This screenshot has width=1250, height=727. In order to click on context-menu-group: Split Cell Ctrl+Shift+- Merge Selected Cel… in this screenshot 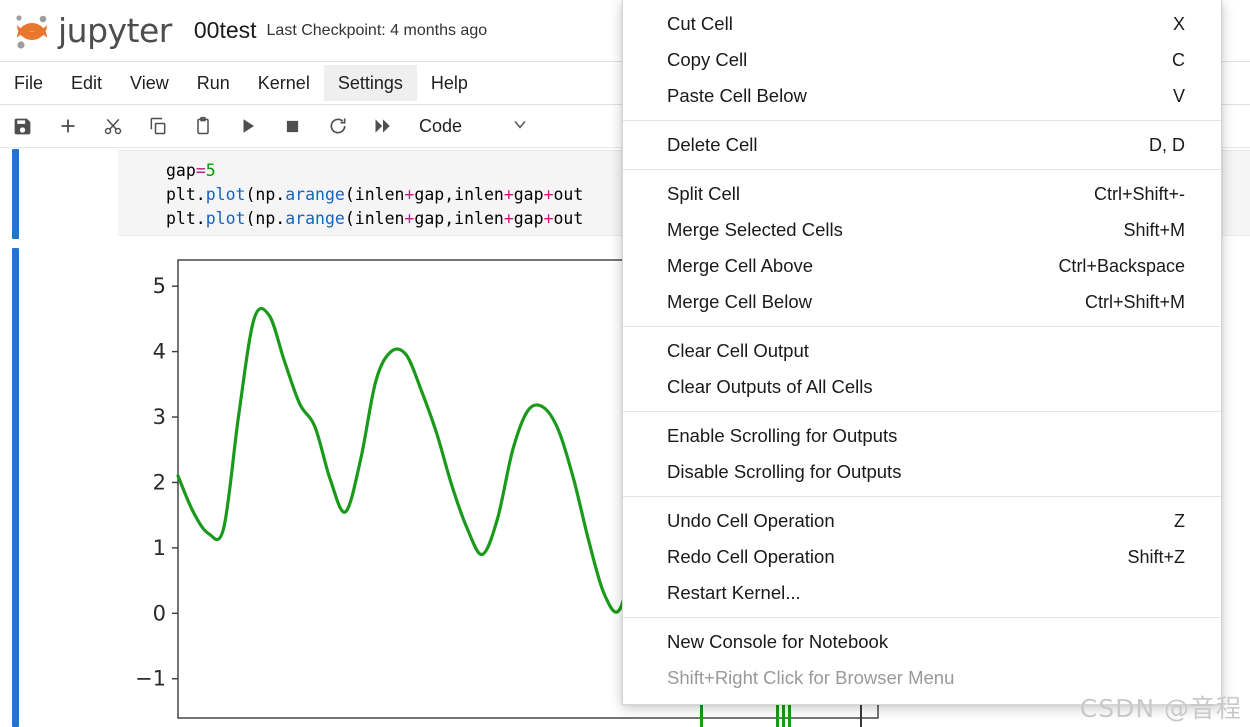, I will do `click(922, 247)`.